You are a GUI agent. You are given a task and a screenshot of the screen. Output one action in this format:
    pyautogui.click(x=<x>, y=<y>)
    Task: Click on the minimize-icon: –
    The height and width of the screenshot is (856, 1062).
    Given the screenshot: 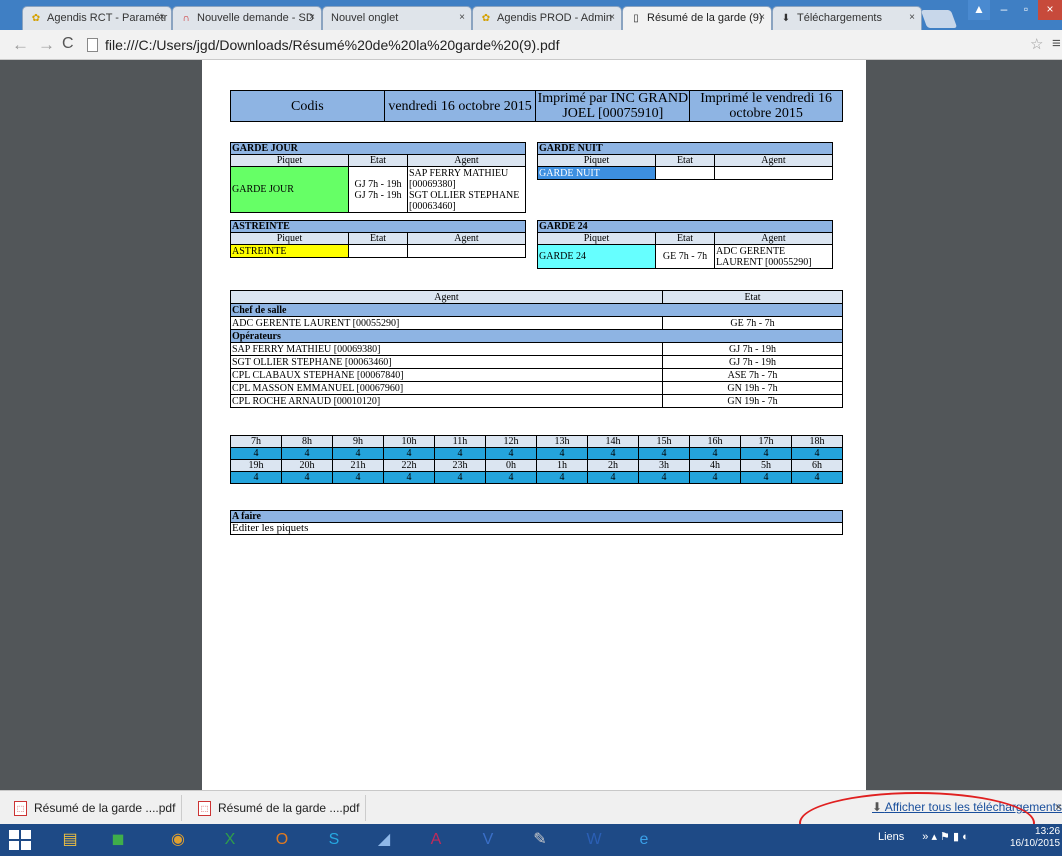 What is the action you would take?
    pyautogui.click(x=1004, y=10)
    